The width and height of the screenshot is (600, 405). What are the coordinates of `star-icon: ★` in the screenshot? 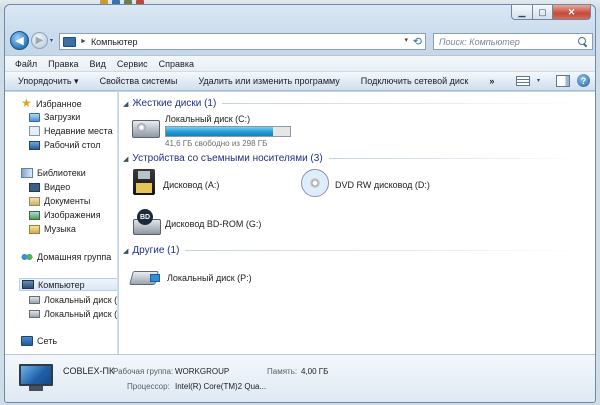 It's located at (26, 103).